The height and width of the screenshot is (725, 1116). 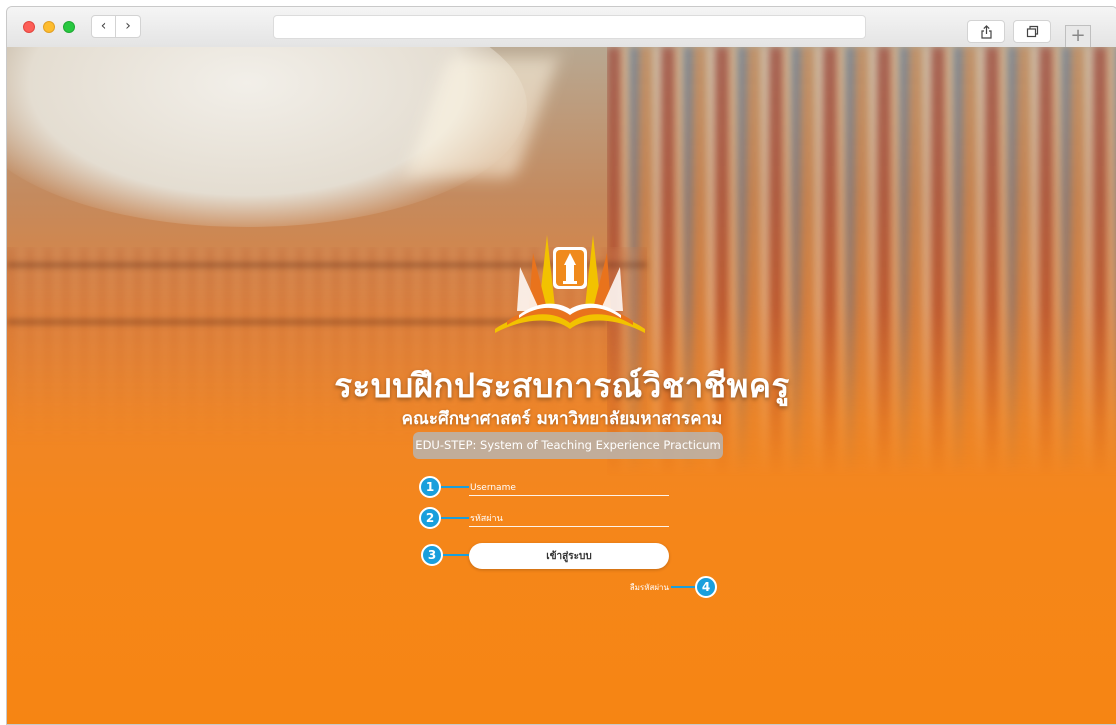 I want to click on share-icon, so click(x=986, y=32).